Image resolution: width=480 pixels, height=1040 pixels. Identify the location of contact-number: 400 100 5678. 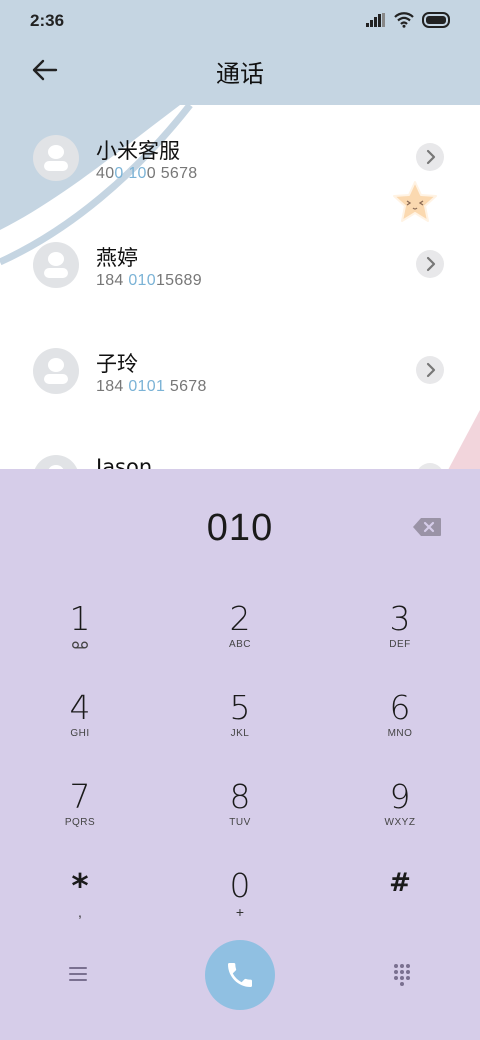
(147, 173).